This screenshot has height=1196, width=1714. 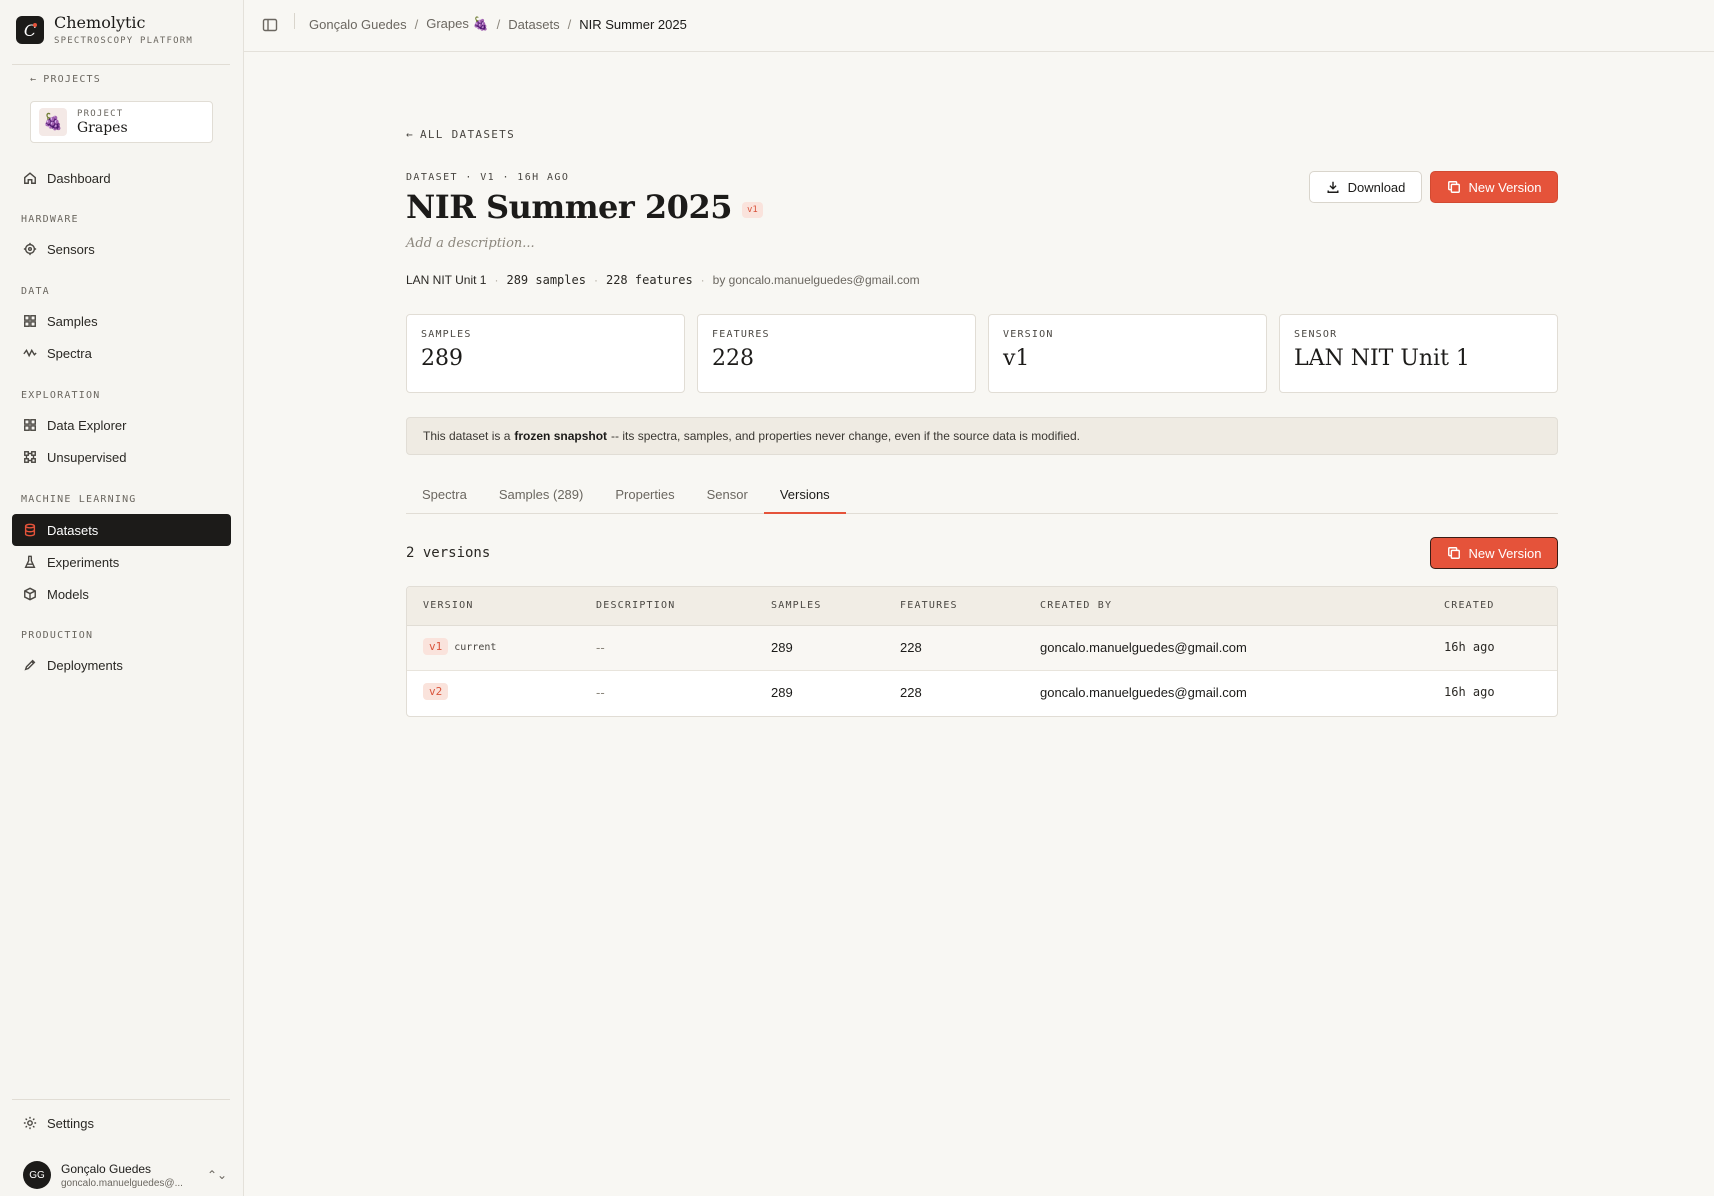 I want to click on sidebar-item-sensors: Sensors, so click(x=121, y=249).